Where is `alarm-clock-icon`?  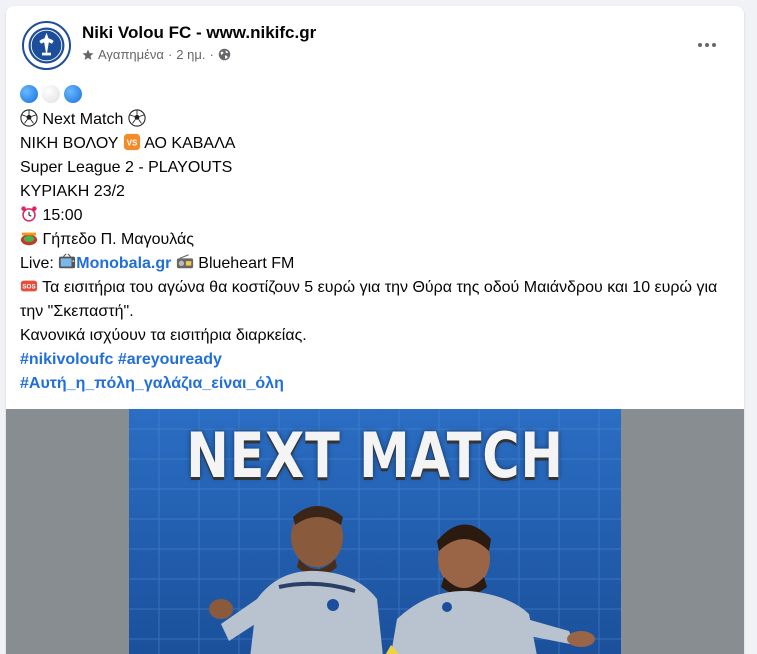
alarm-clock-icon is located at coordinates (29, 214).